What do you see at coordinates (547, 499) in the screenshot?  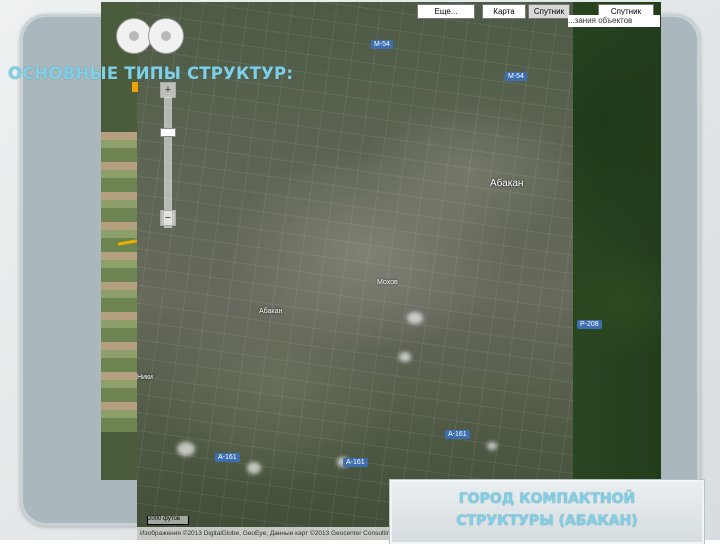 I see `caption-line-1: ГОРОД КОМПАКТНОЙ` at bounding box center [547, 499].